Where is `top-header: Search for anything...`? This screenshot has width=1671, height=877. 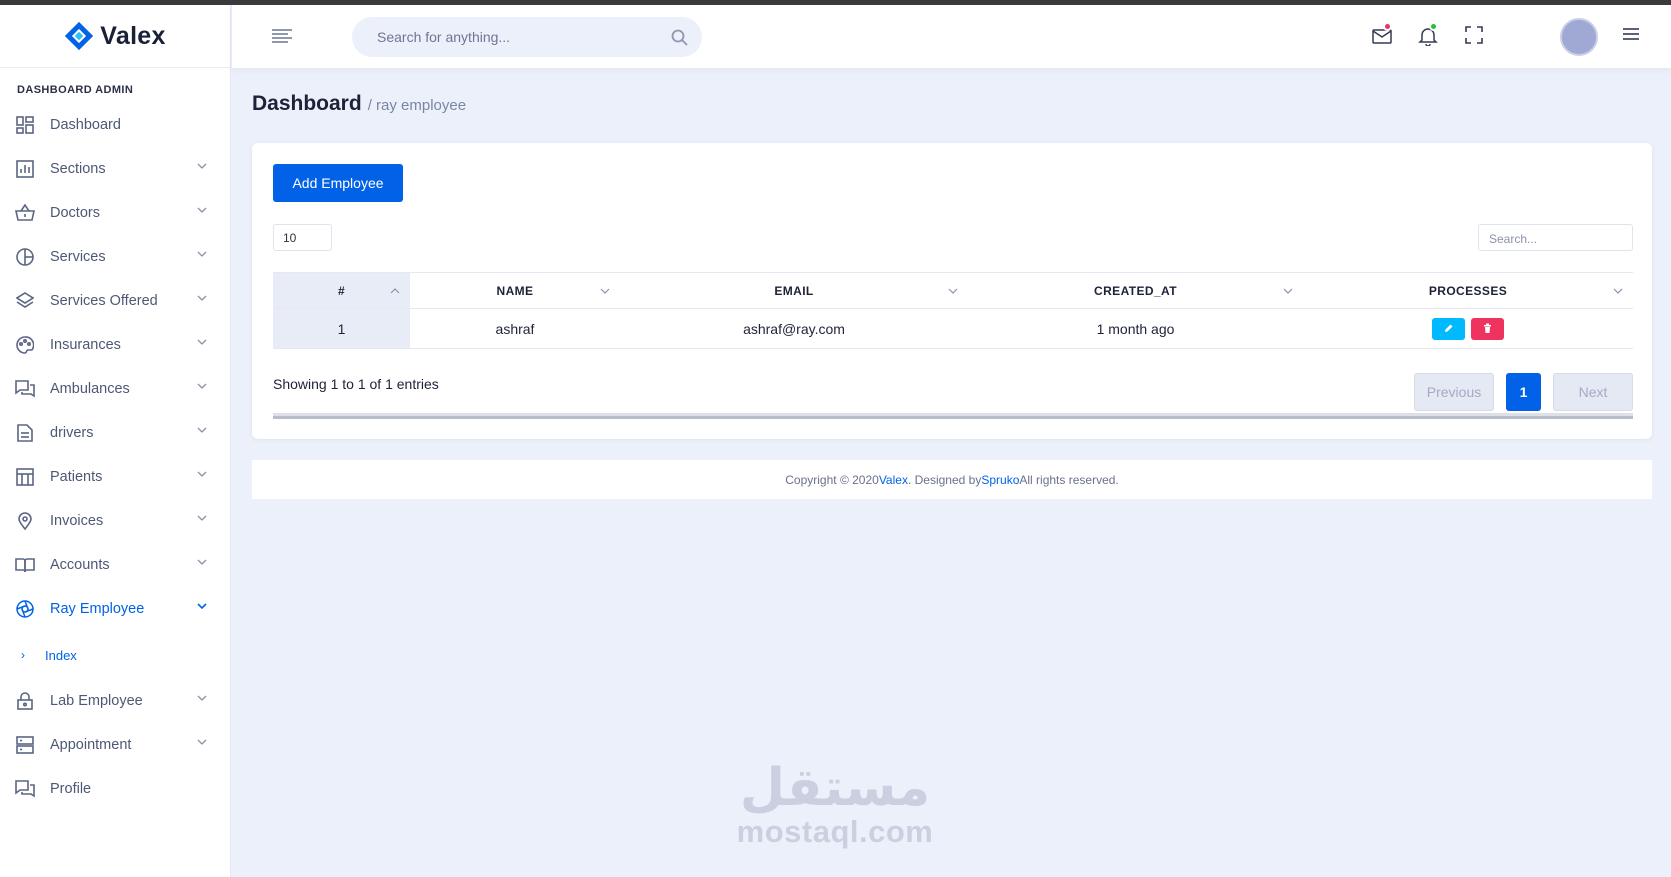
top-header: Search for anything... is located at coordinates (951, 36).